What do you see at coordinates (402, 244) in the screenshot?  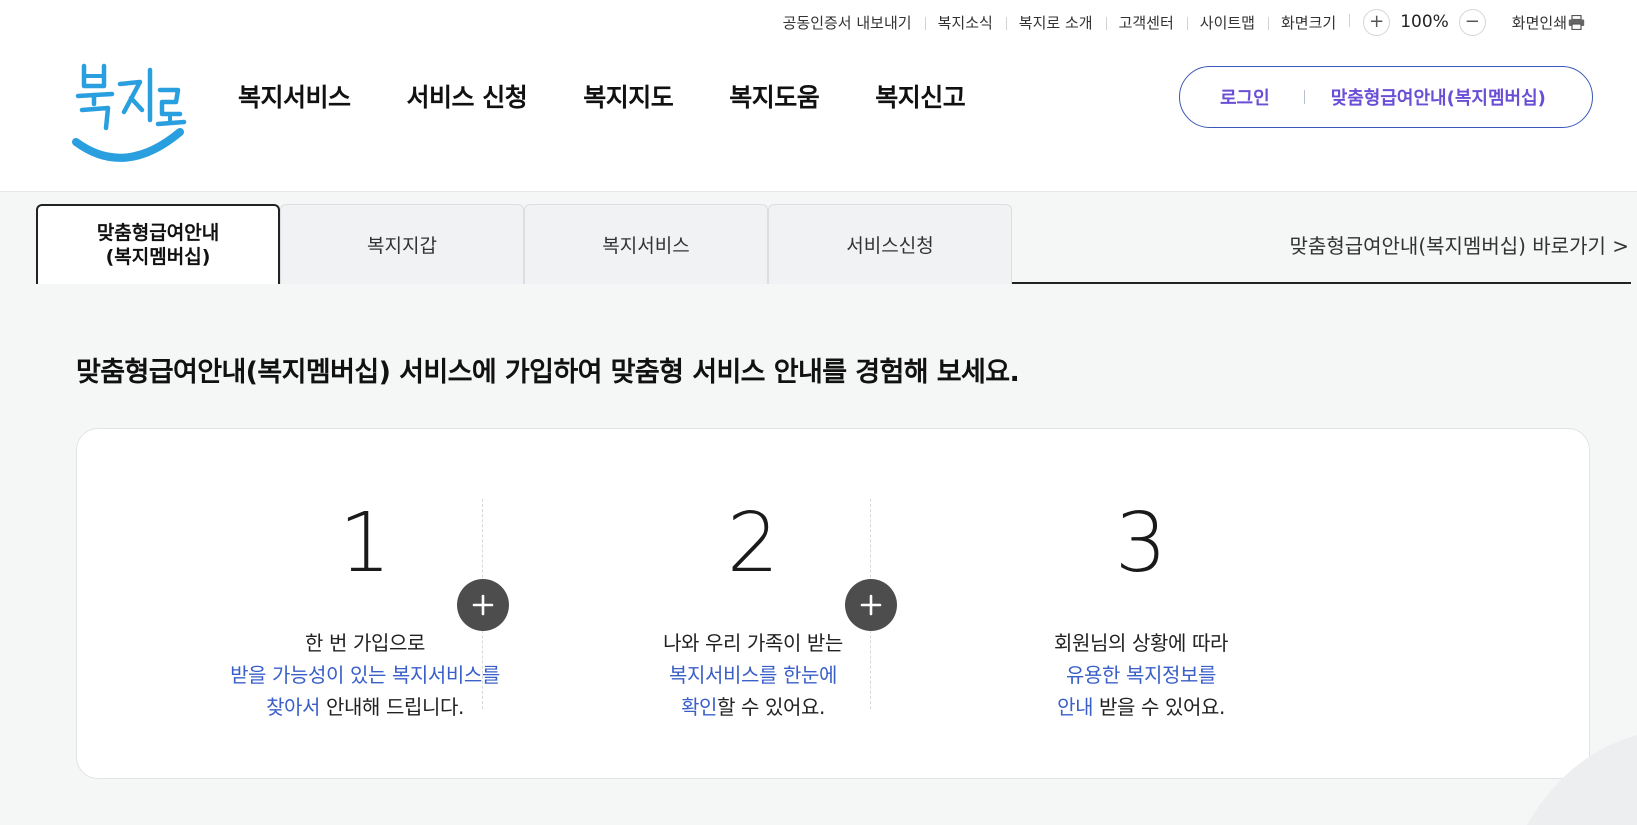 I see `tab-welfare-wallet: 복지지갑` at bounding box center [402, 244].